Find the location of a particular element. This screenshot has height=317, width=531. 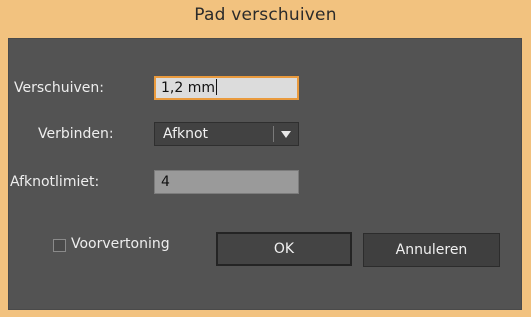

ok-button: OK is located at coordinates (284, 249).